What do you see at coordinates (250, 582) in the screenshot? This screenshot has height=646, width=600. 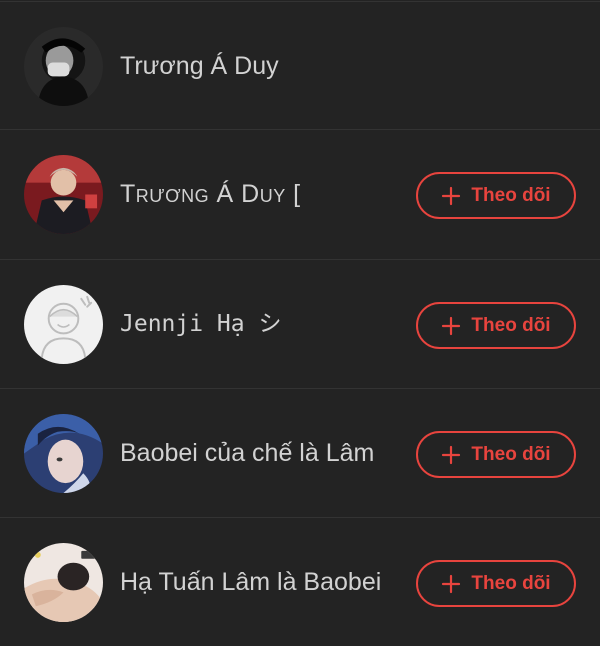 I see `user-name: Hạ Tuấn Lâm là Baobei` at bounding box center [250, 582].